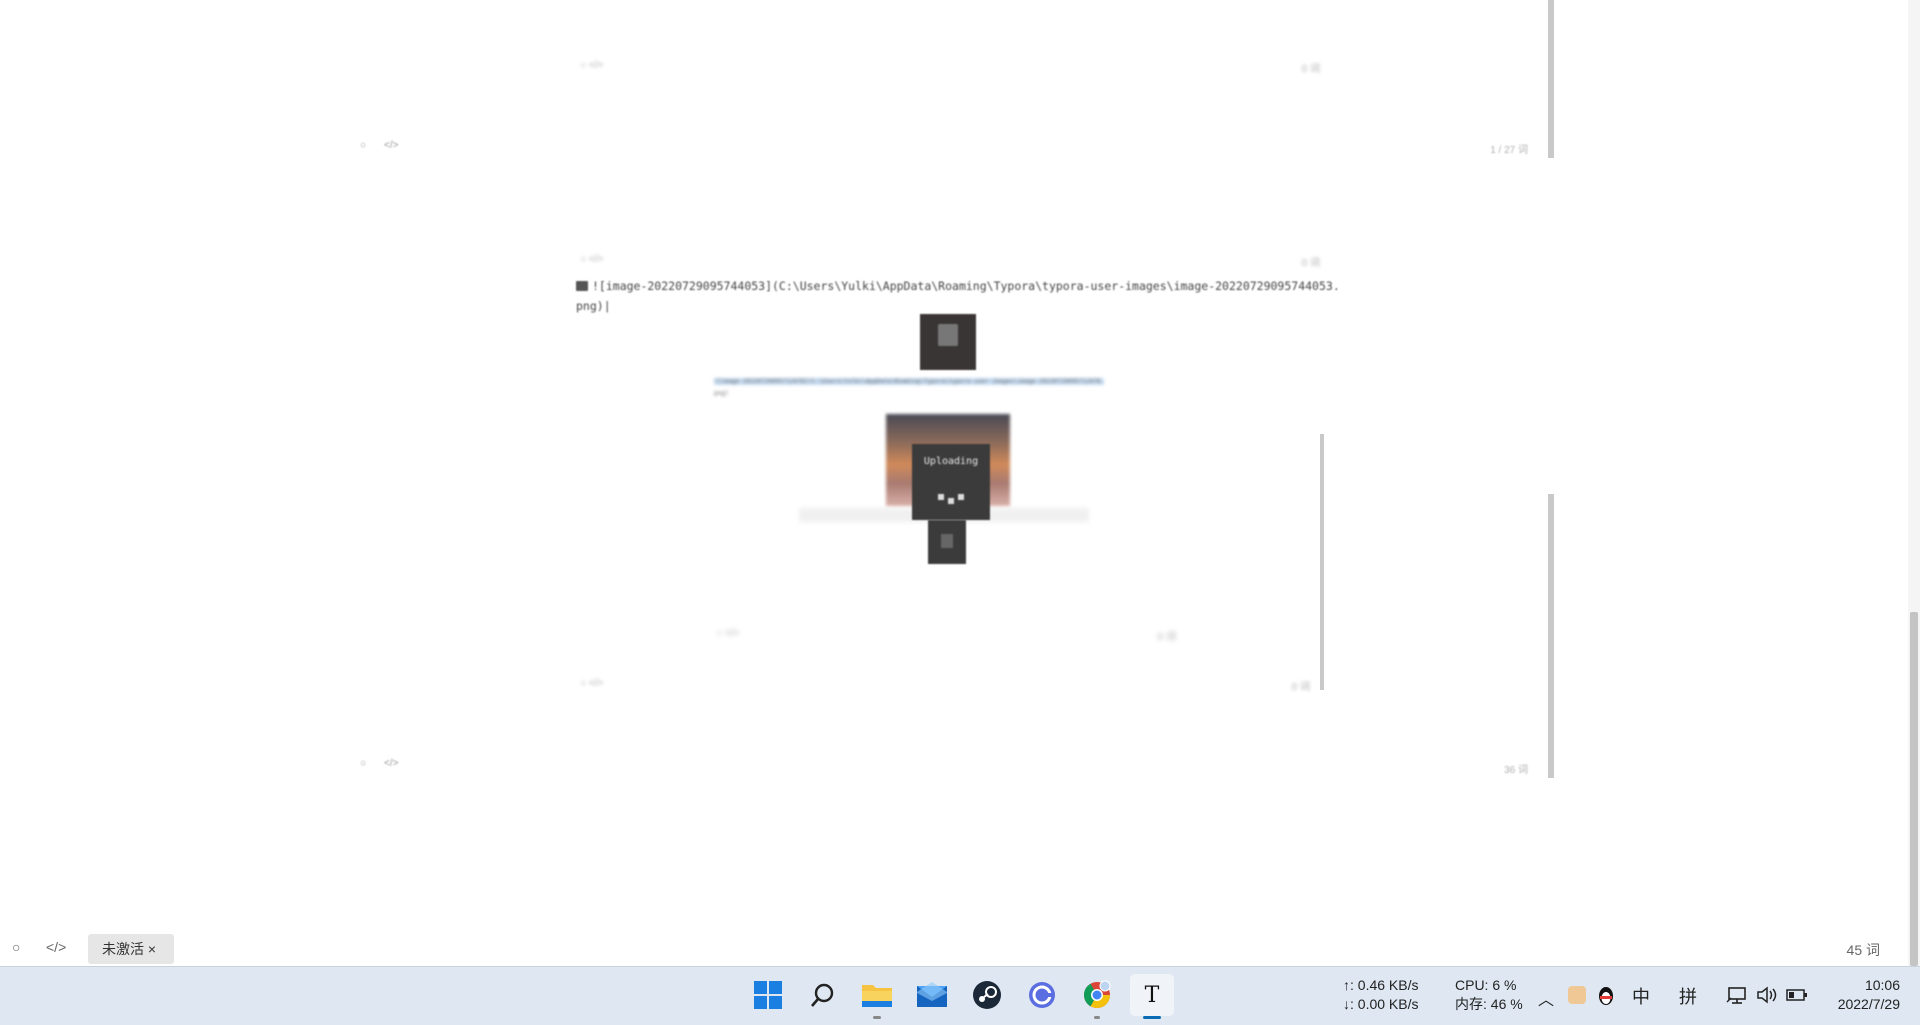 The image size is (1920, 1025). I want to click on folder-icon, so click(877, 996).